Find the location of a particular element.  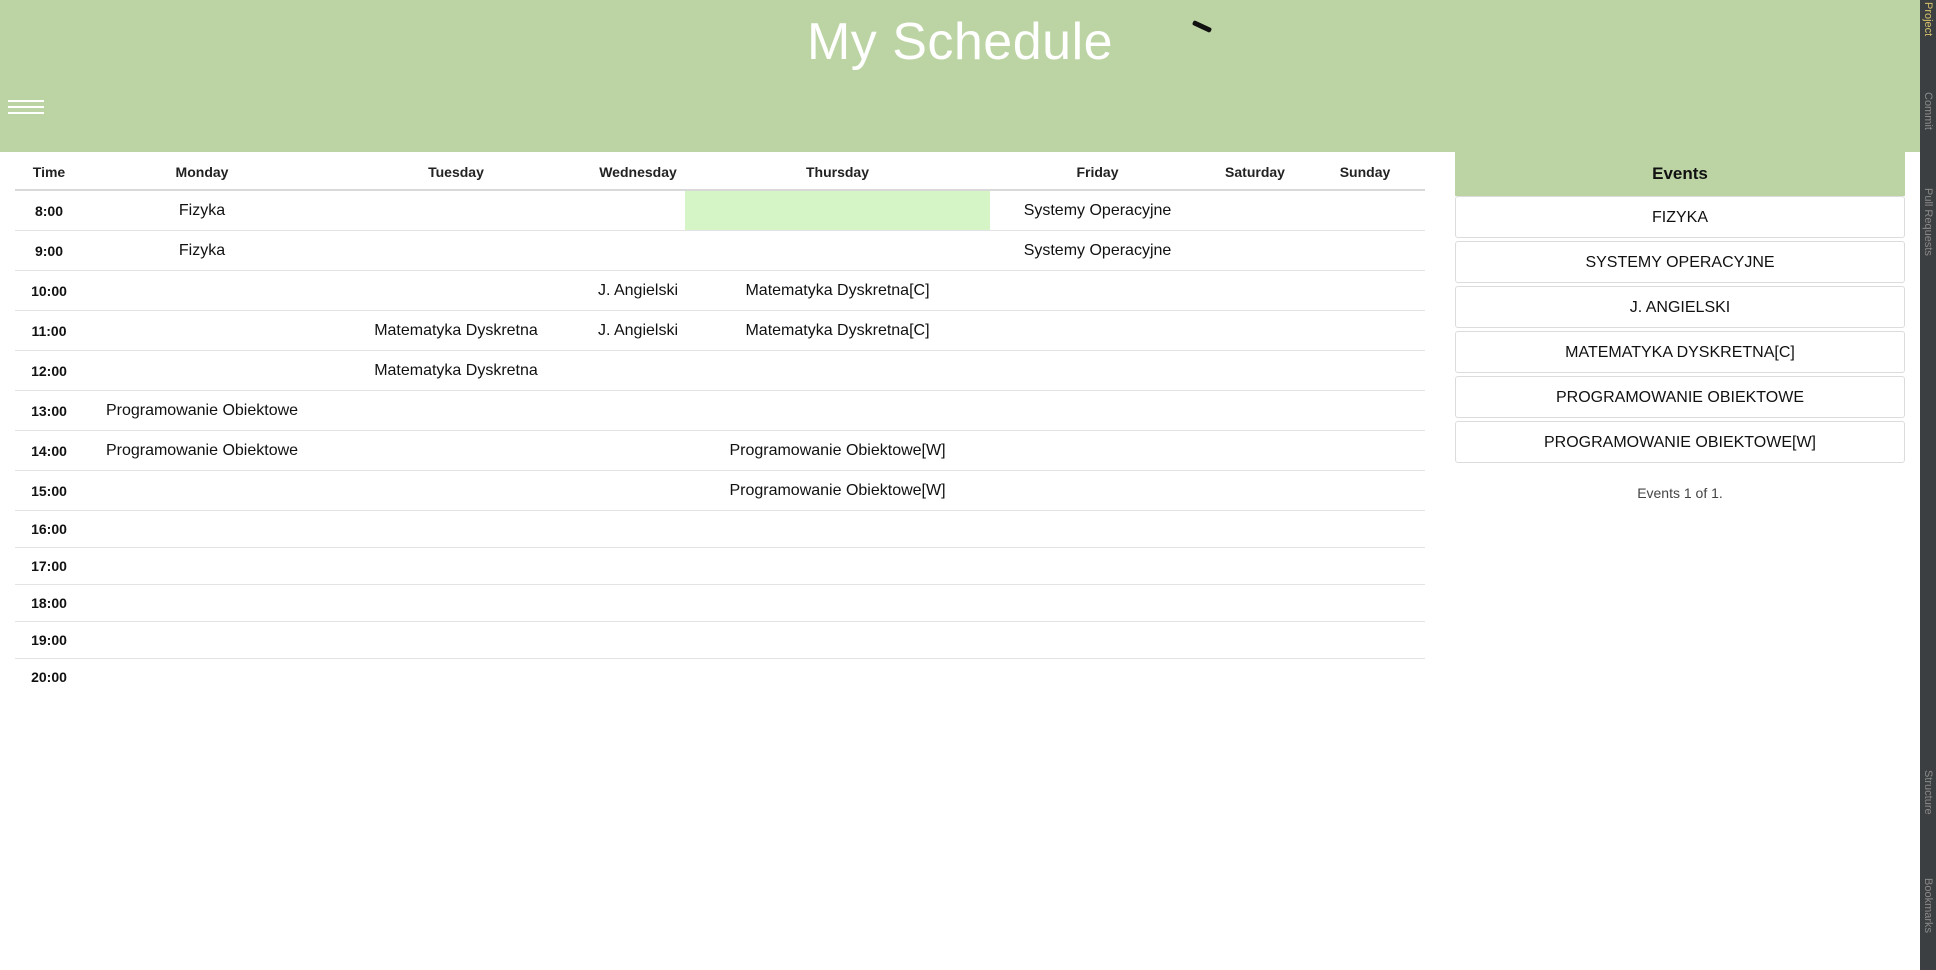

event-item: PROGRAMOWANIE OBIEKTOWE is located at coordinates (1680, 397).